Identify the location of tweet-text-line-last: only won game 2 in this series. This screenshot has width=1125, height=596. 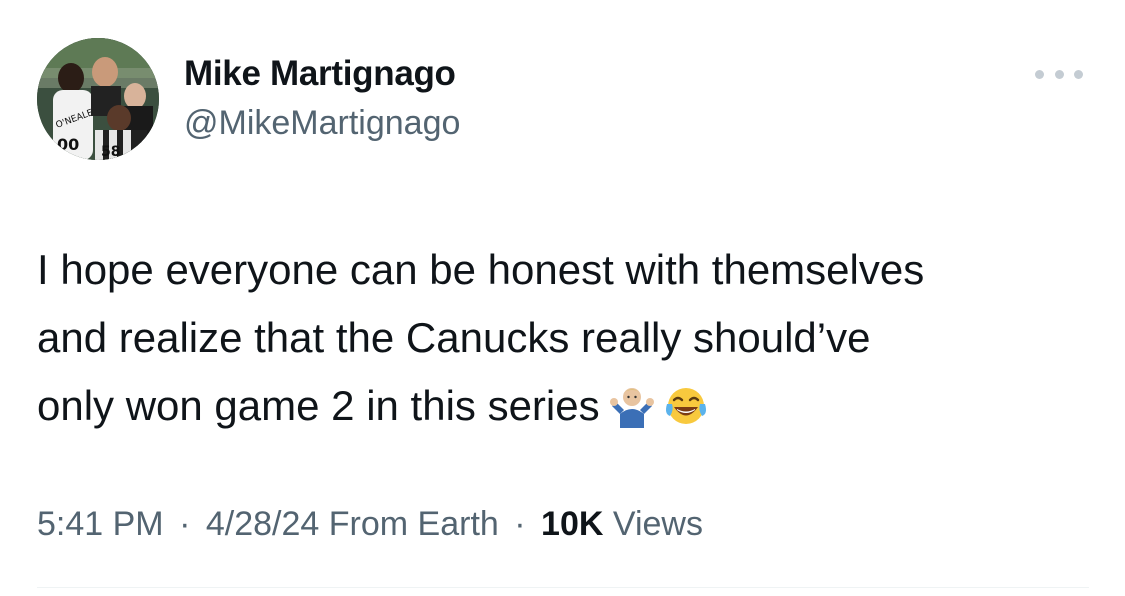
(567, 410).